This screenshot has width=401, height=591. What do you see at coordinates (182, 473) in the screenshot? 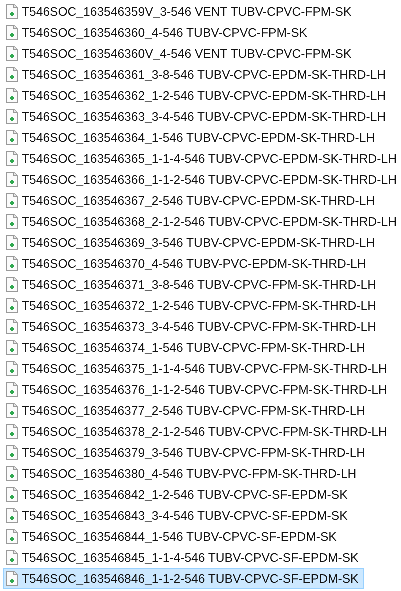
I see `file-item: T546SOC_163546380_4-546 TUBV-PVC-FPM-SK-THRD-LH` at bounding box center [182, 473].